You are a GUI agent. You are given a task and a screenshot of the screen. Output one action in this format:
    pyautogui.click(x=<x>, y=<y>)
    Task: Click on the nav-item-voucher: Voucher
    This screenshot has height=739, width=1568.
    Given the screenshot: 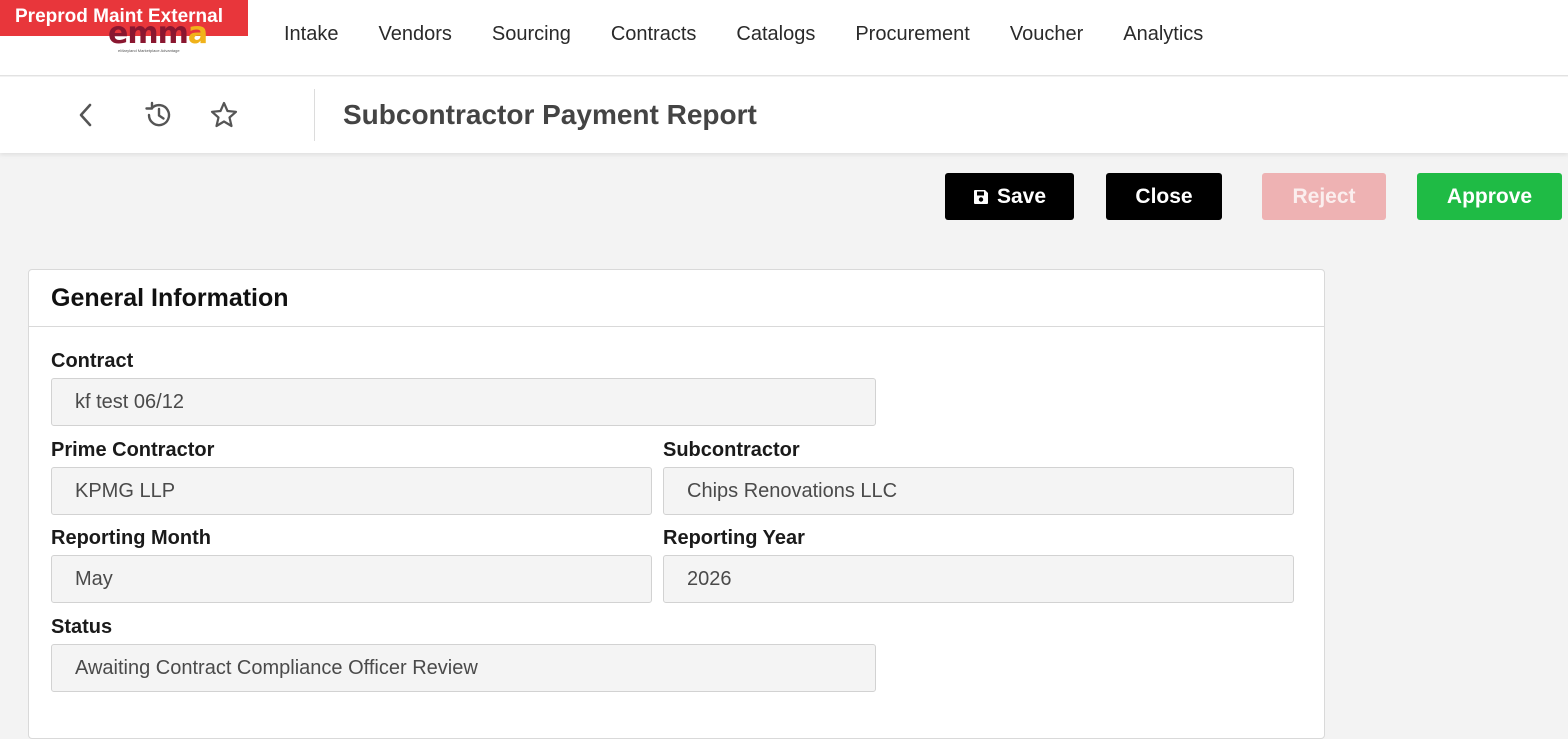 What is the action you would take?
    pyautogui.click(x=1046, y=34)
    